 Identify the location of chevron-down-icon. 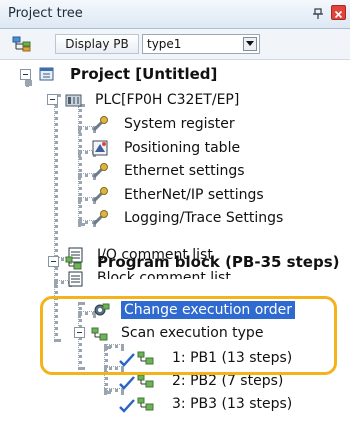
(250, 44).